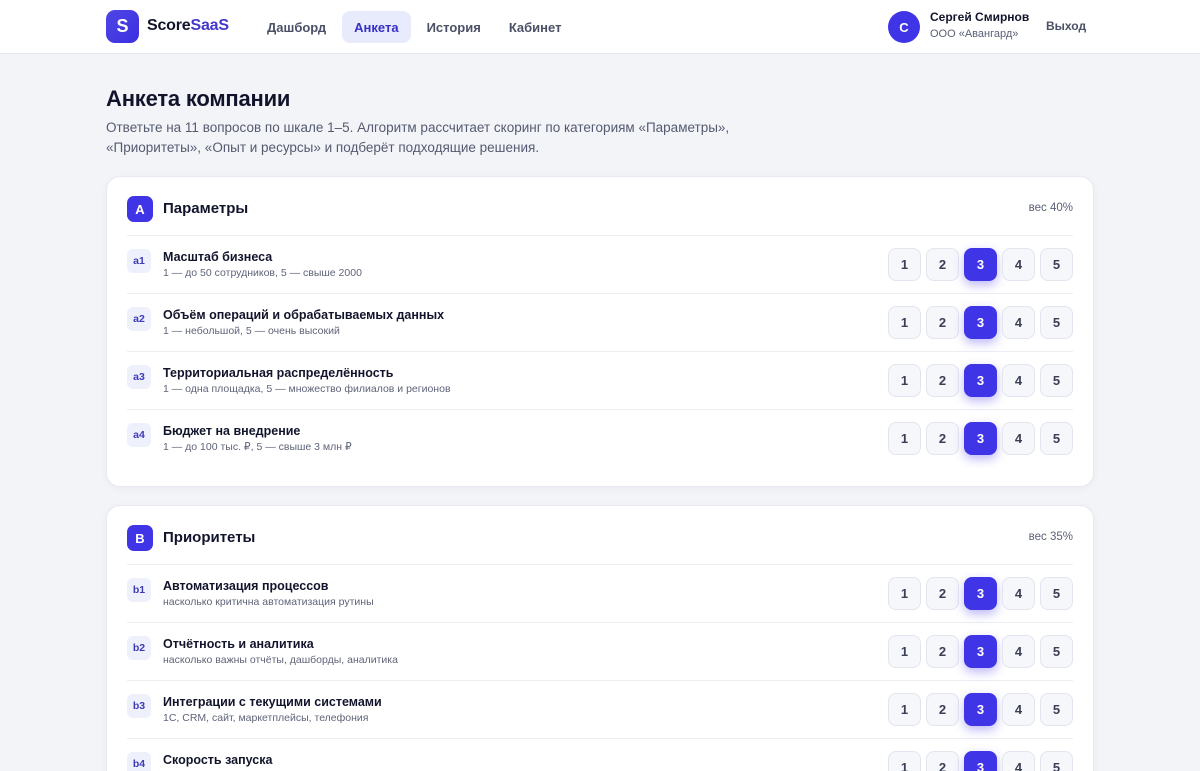  Describe the element at coordinates (209, 25) in the screenshot. I see `brand-name-part-2: SaaS` at that location.